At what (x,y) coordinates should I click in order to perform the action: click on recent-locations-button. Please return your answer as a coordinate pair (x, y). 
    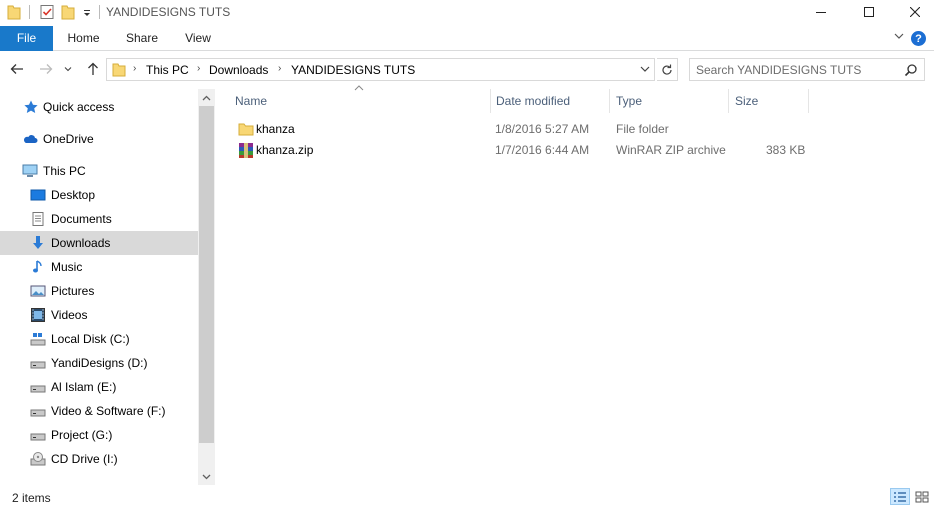
    Looking at the image, I should click on (68, 69).